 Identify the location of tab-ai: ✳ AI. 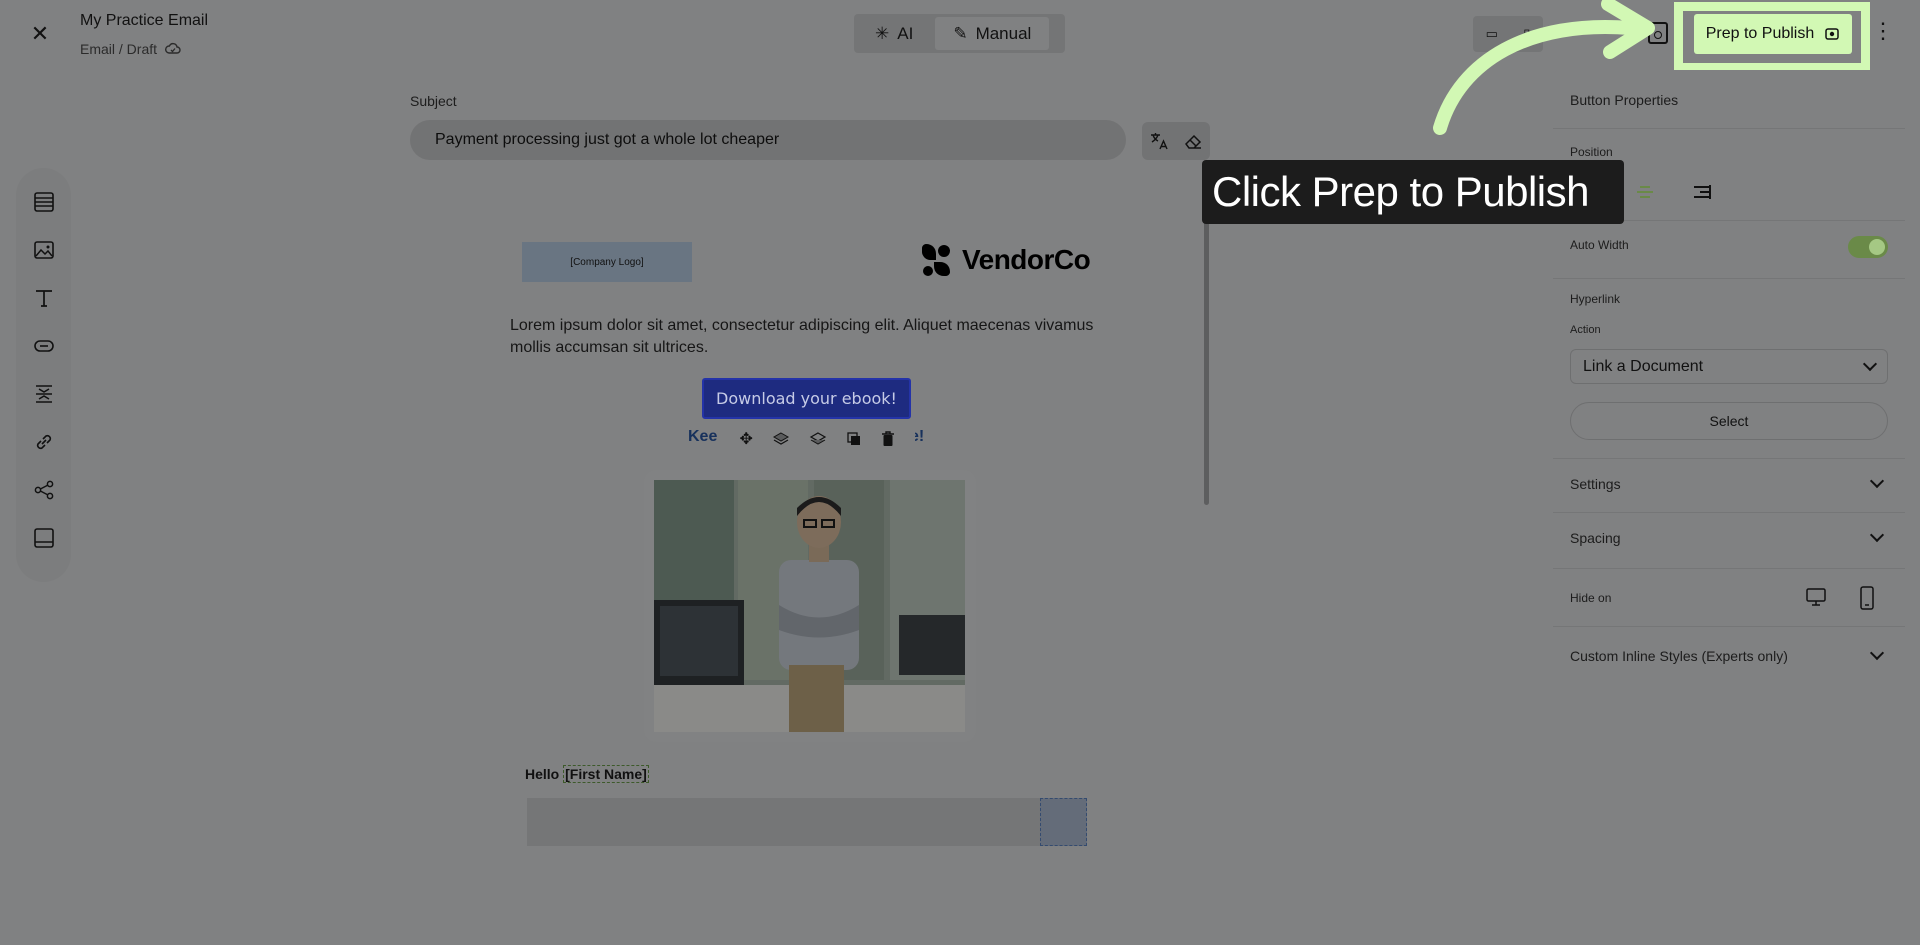
(894, 33).